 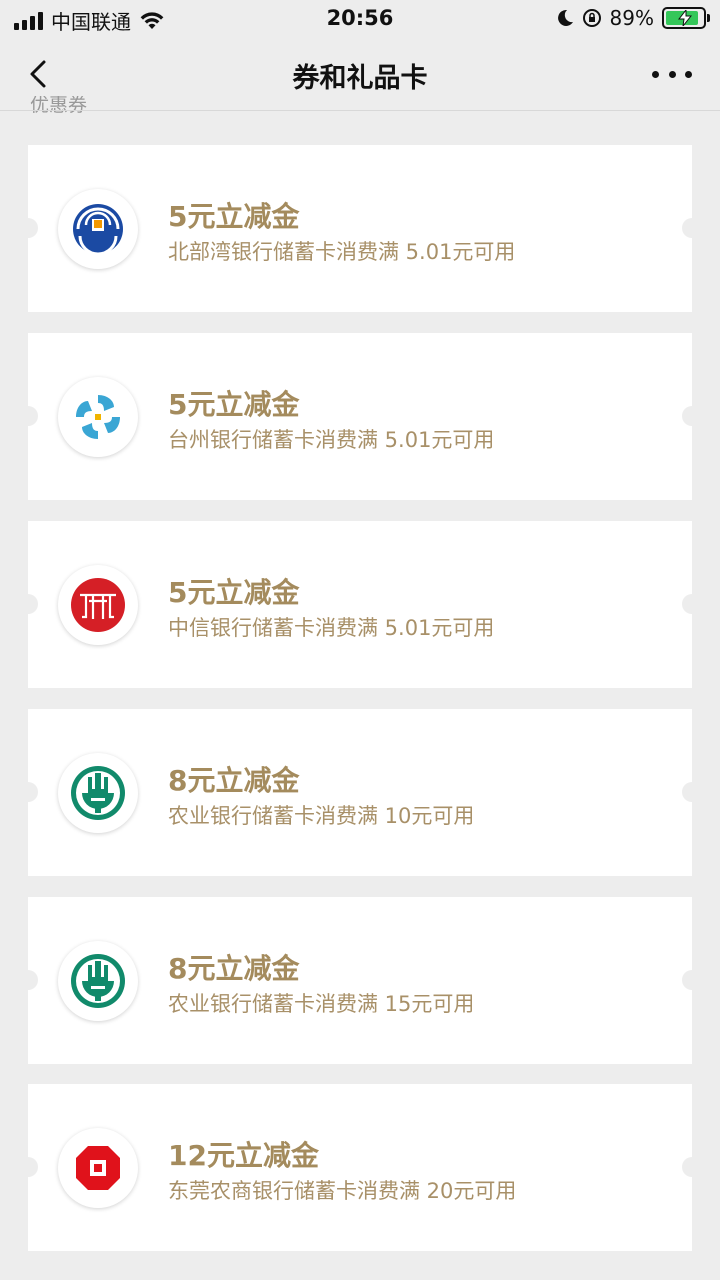 I want to click on taizhou-bank-logo-icon, so click(x=98, y=417).